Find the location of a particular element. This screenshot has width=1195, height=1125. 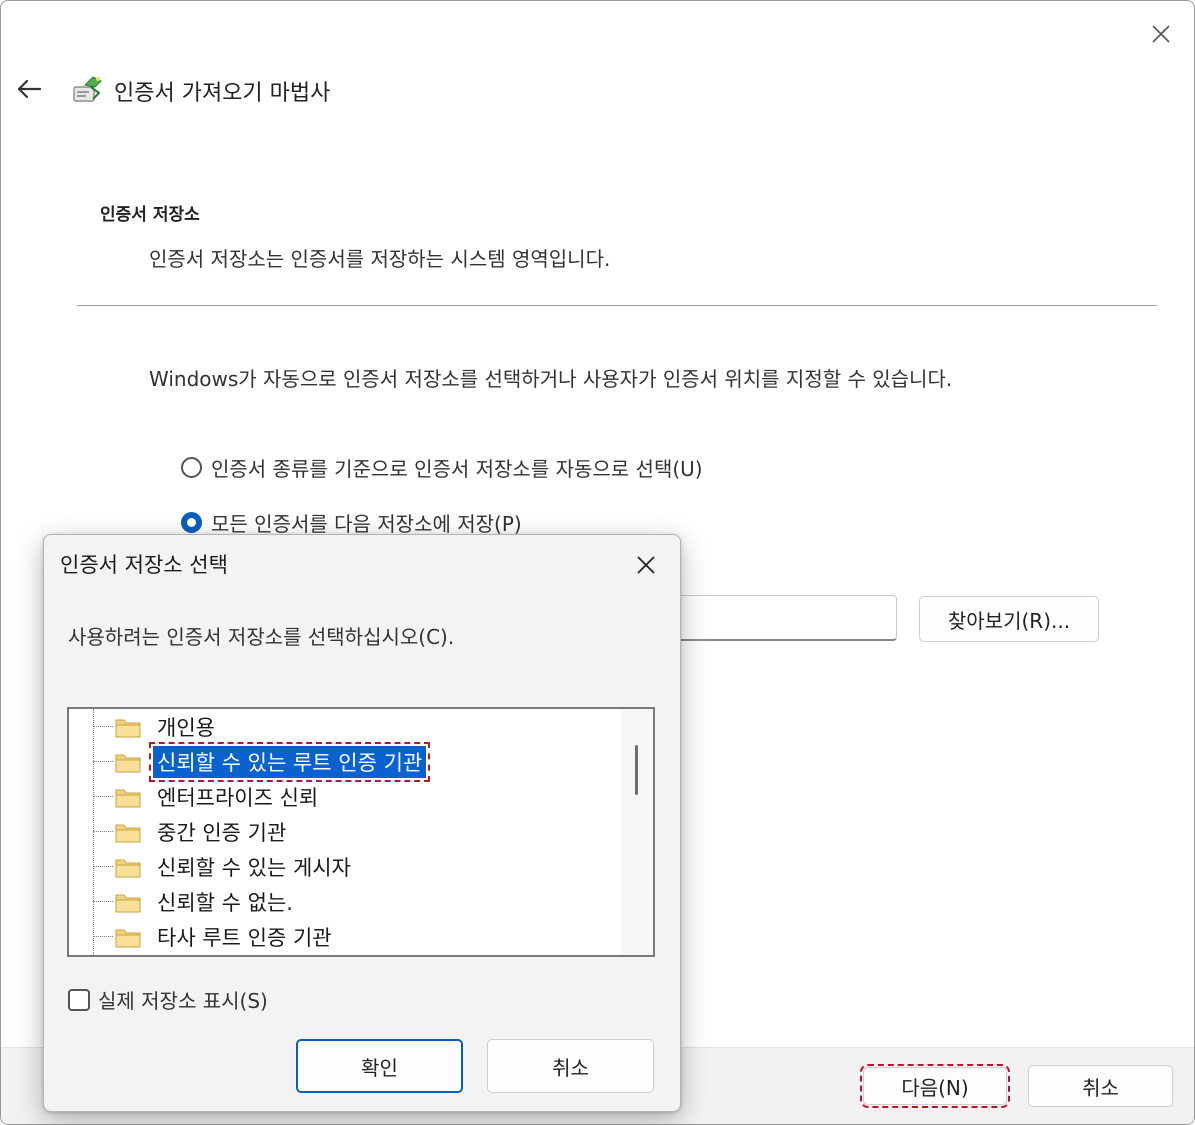

radio-auto-button is located at coordinates (191, 467).